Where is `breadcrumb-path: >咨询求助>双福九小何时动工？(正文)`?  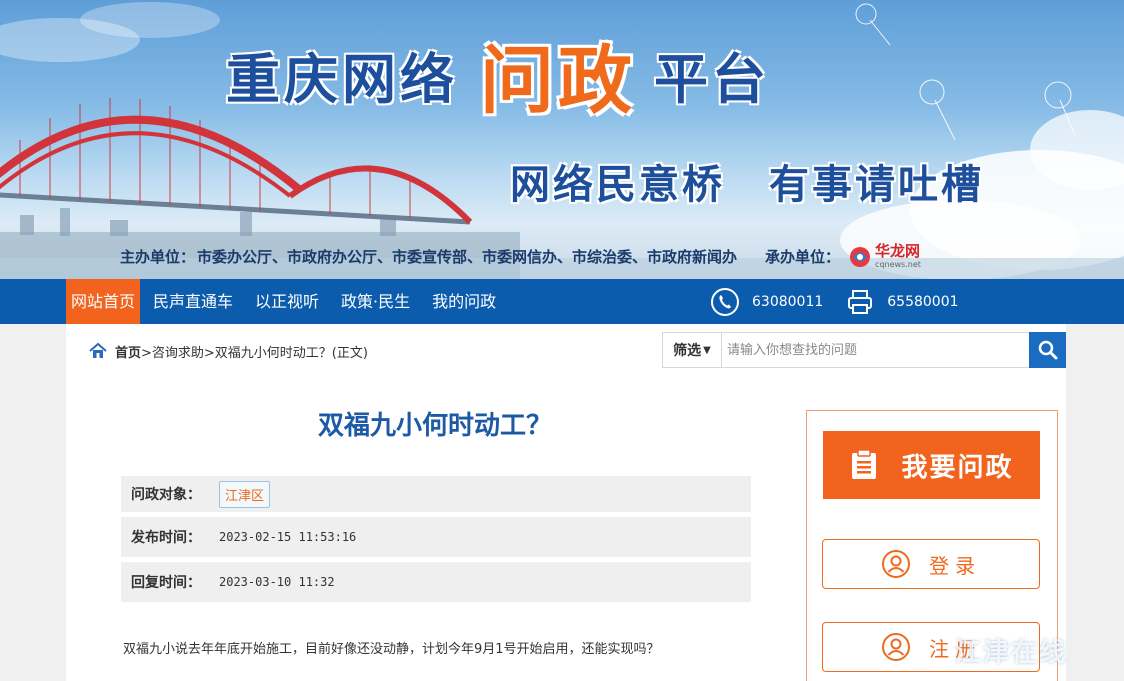 breadcrumb-path: >咨询求助>双福九小何时动工？(正文) is located at coordinates (254, 353).